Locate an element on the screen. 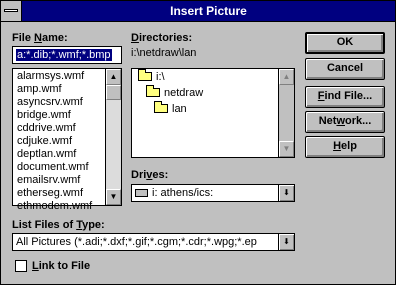 This screenshot has width=396, height=285. system-menu-button is located at coordinates (11, 11).